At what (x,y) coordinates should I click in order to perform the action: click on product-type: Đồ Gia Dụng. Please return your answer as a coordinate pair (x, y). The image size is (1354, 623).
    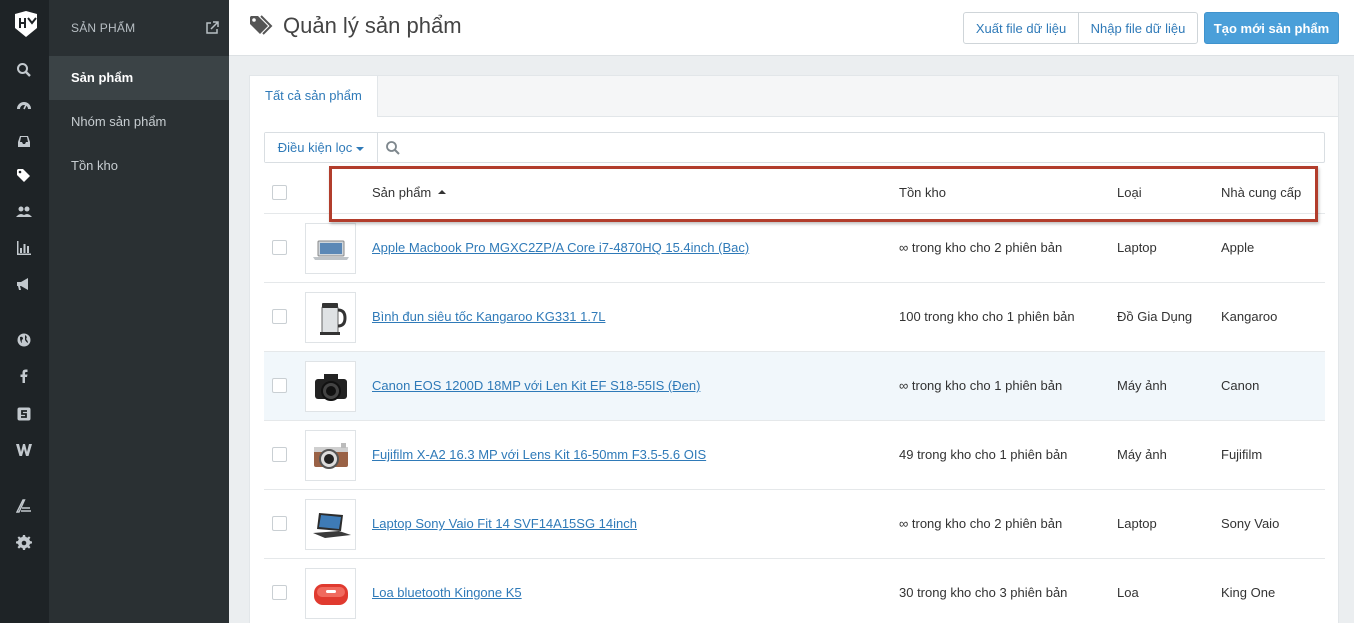
    Looking at the image, I should click on (1155, 316).